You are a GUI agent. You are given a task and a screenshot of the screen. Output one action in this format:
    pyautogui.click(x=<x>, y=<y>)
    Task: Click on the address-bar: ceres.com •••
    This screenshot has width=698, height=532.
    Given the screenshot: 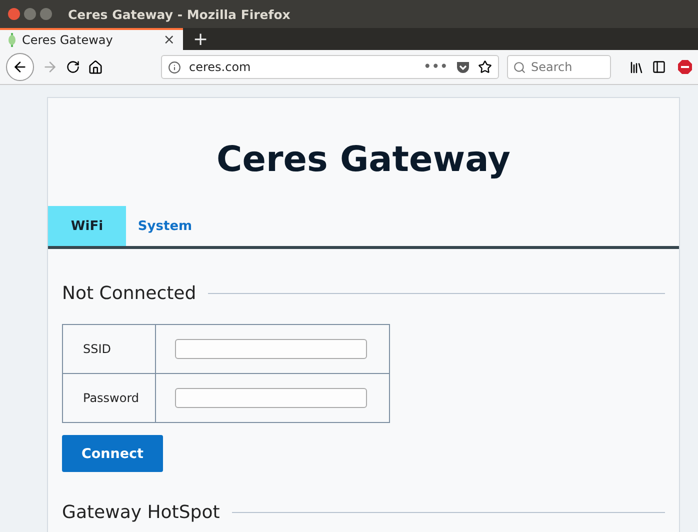 What is the action you would take?
    pyautogui.click(x=330, y=67)
    